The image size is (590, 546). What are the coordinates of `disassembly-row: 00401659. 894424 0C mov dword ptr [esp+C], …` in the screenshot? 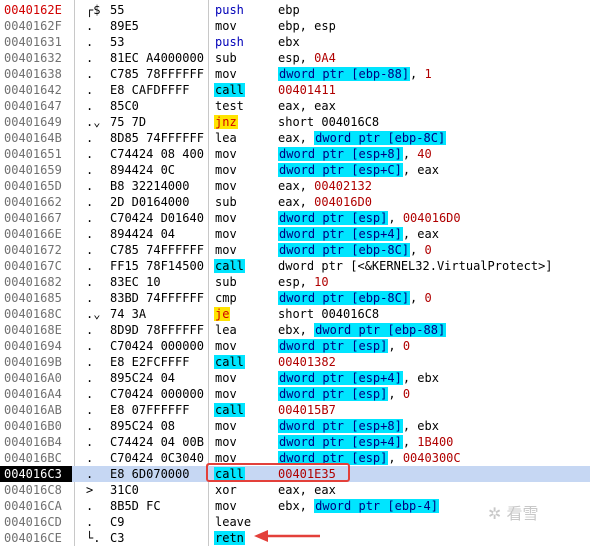 It's located at (295, 170).